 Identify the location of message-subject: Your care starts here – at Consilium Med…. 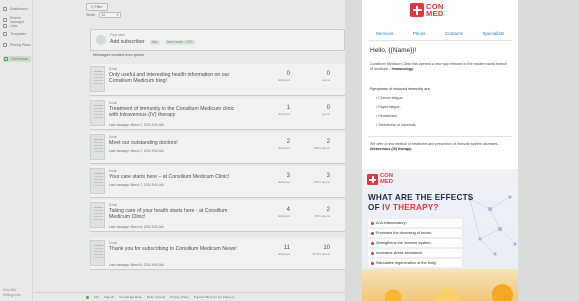
(174, 177).